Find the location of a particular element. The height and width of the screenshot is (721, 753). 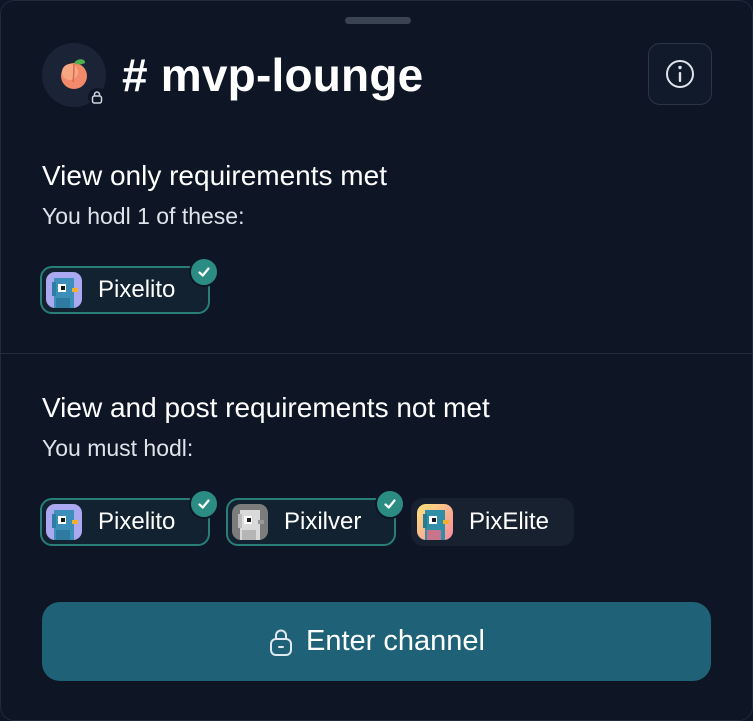

token-chip-pixilver: Pixilver is located at coordinates (311, 522).